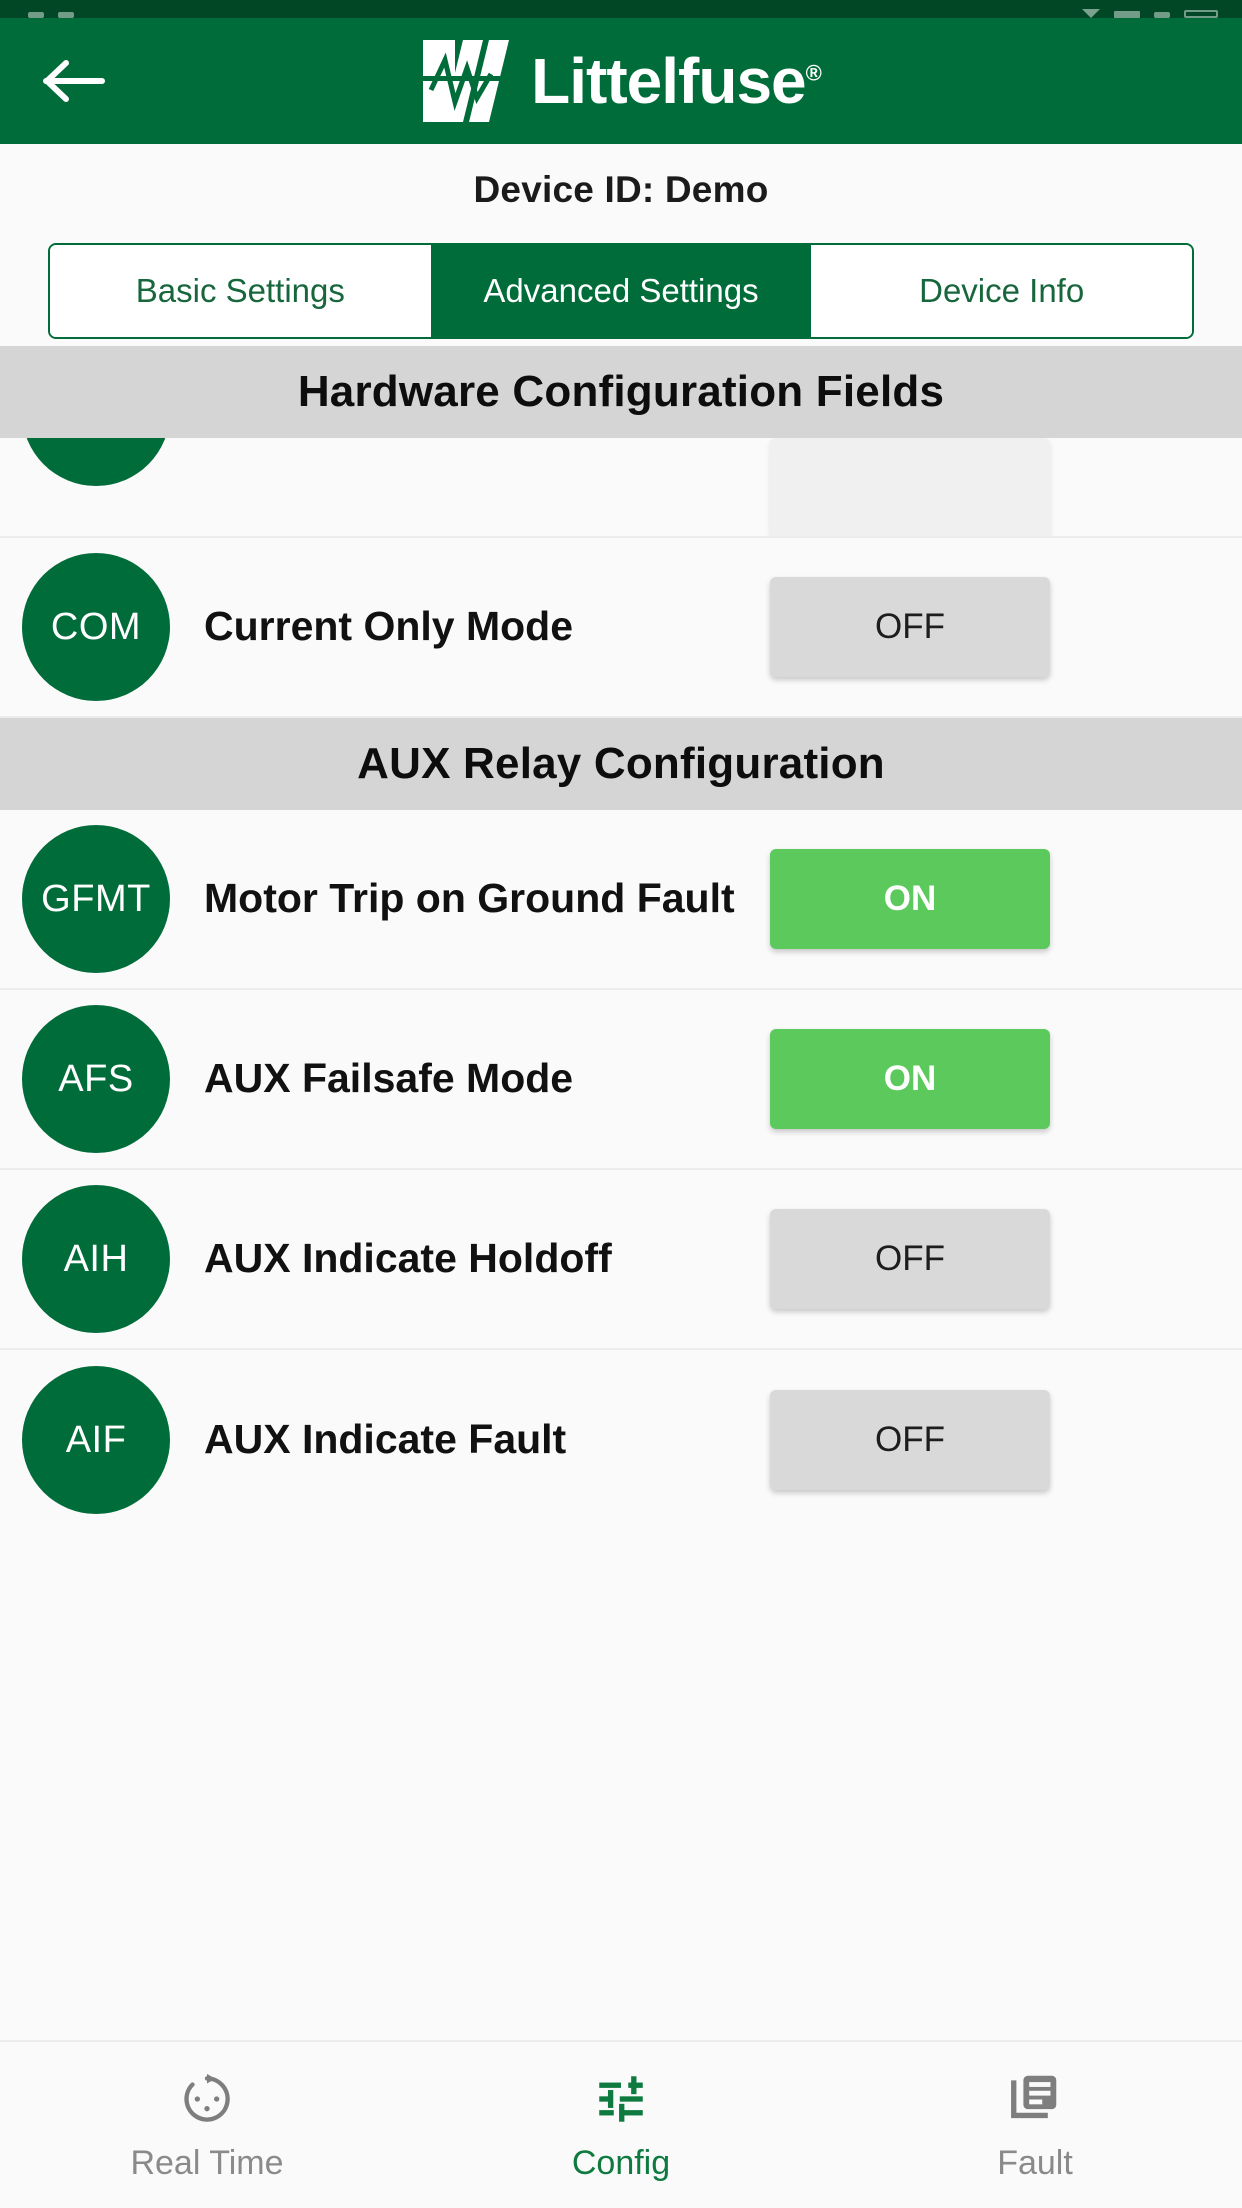 This screenshot has height=2208, width=1242. What do you see at coordinates (1150, 13) in the screenshot?
I see `status-bar-right-icons` at bounding box center [1150, 13].